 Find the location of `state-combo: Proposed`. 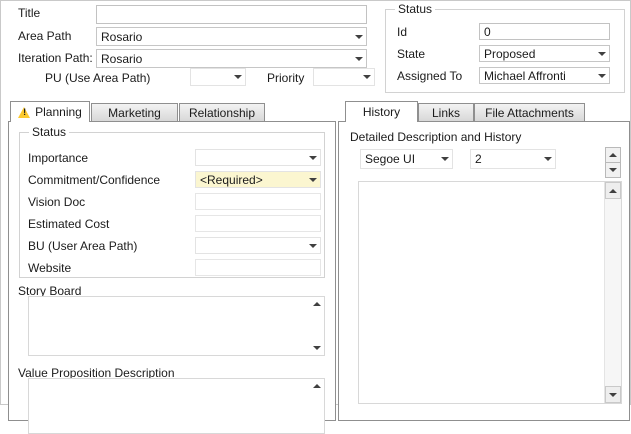

state-combo: Proposed is located at coordinates (544, 53).